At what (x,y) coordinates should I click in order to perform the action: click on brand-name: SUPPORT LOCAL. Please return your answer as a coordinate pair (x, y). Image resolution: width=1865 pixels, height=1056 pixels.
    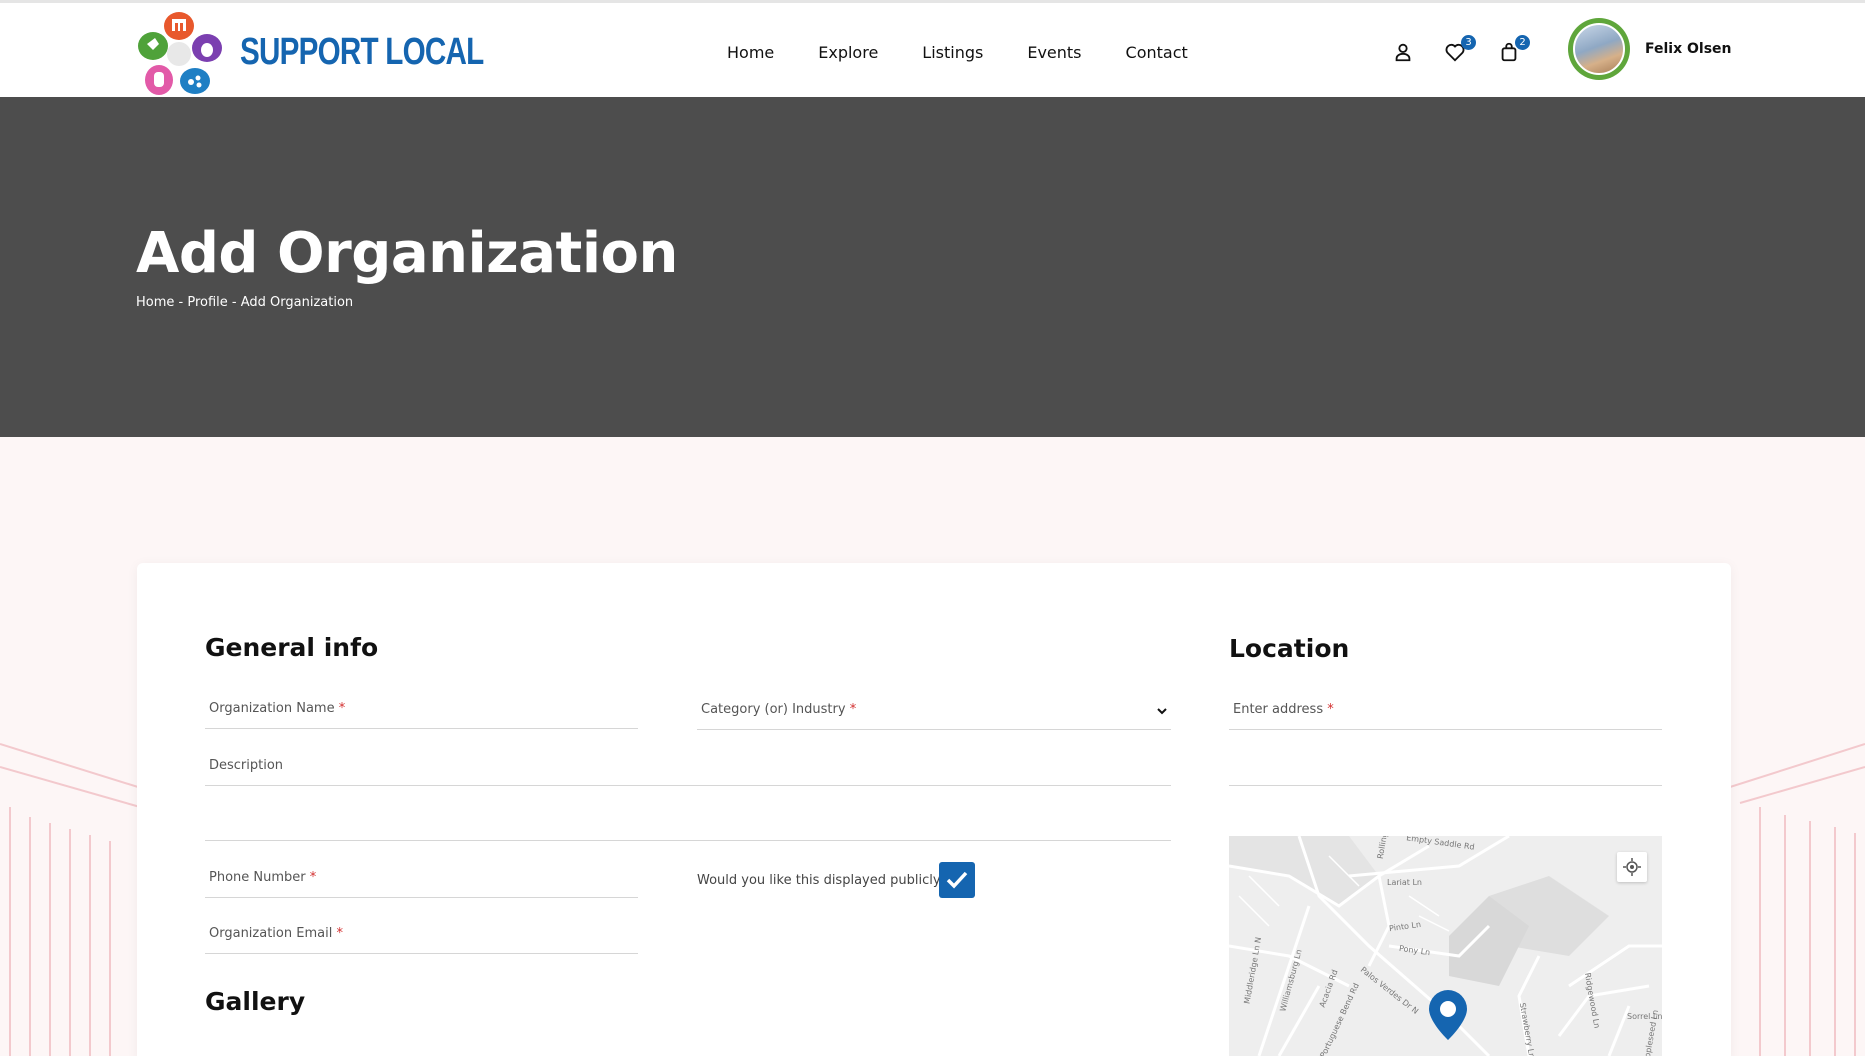
    Looking at the image, I should click on (362, 52).